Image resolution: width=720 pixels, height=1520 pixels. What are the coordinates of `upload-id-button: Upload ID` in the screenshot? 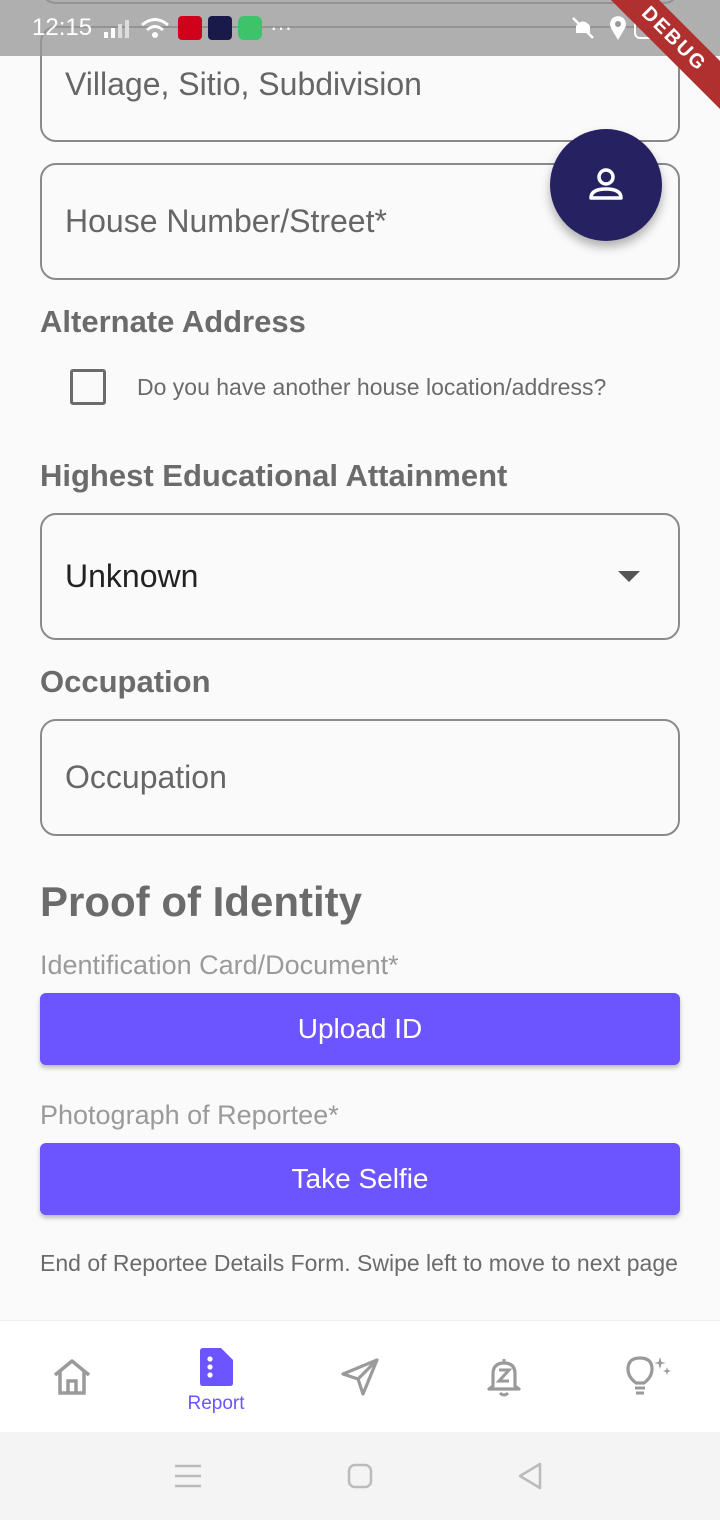 It's located at (360, 1029).